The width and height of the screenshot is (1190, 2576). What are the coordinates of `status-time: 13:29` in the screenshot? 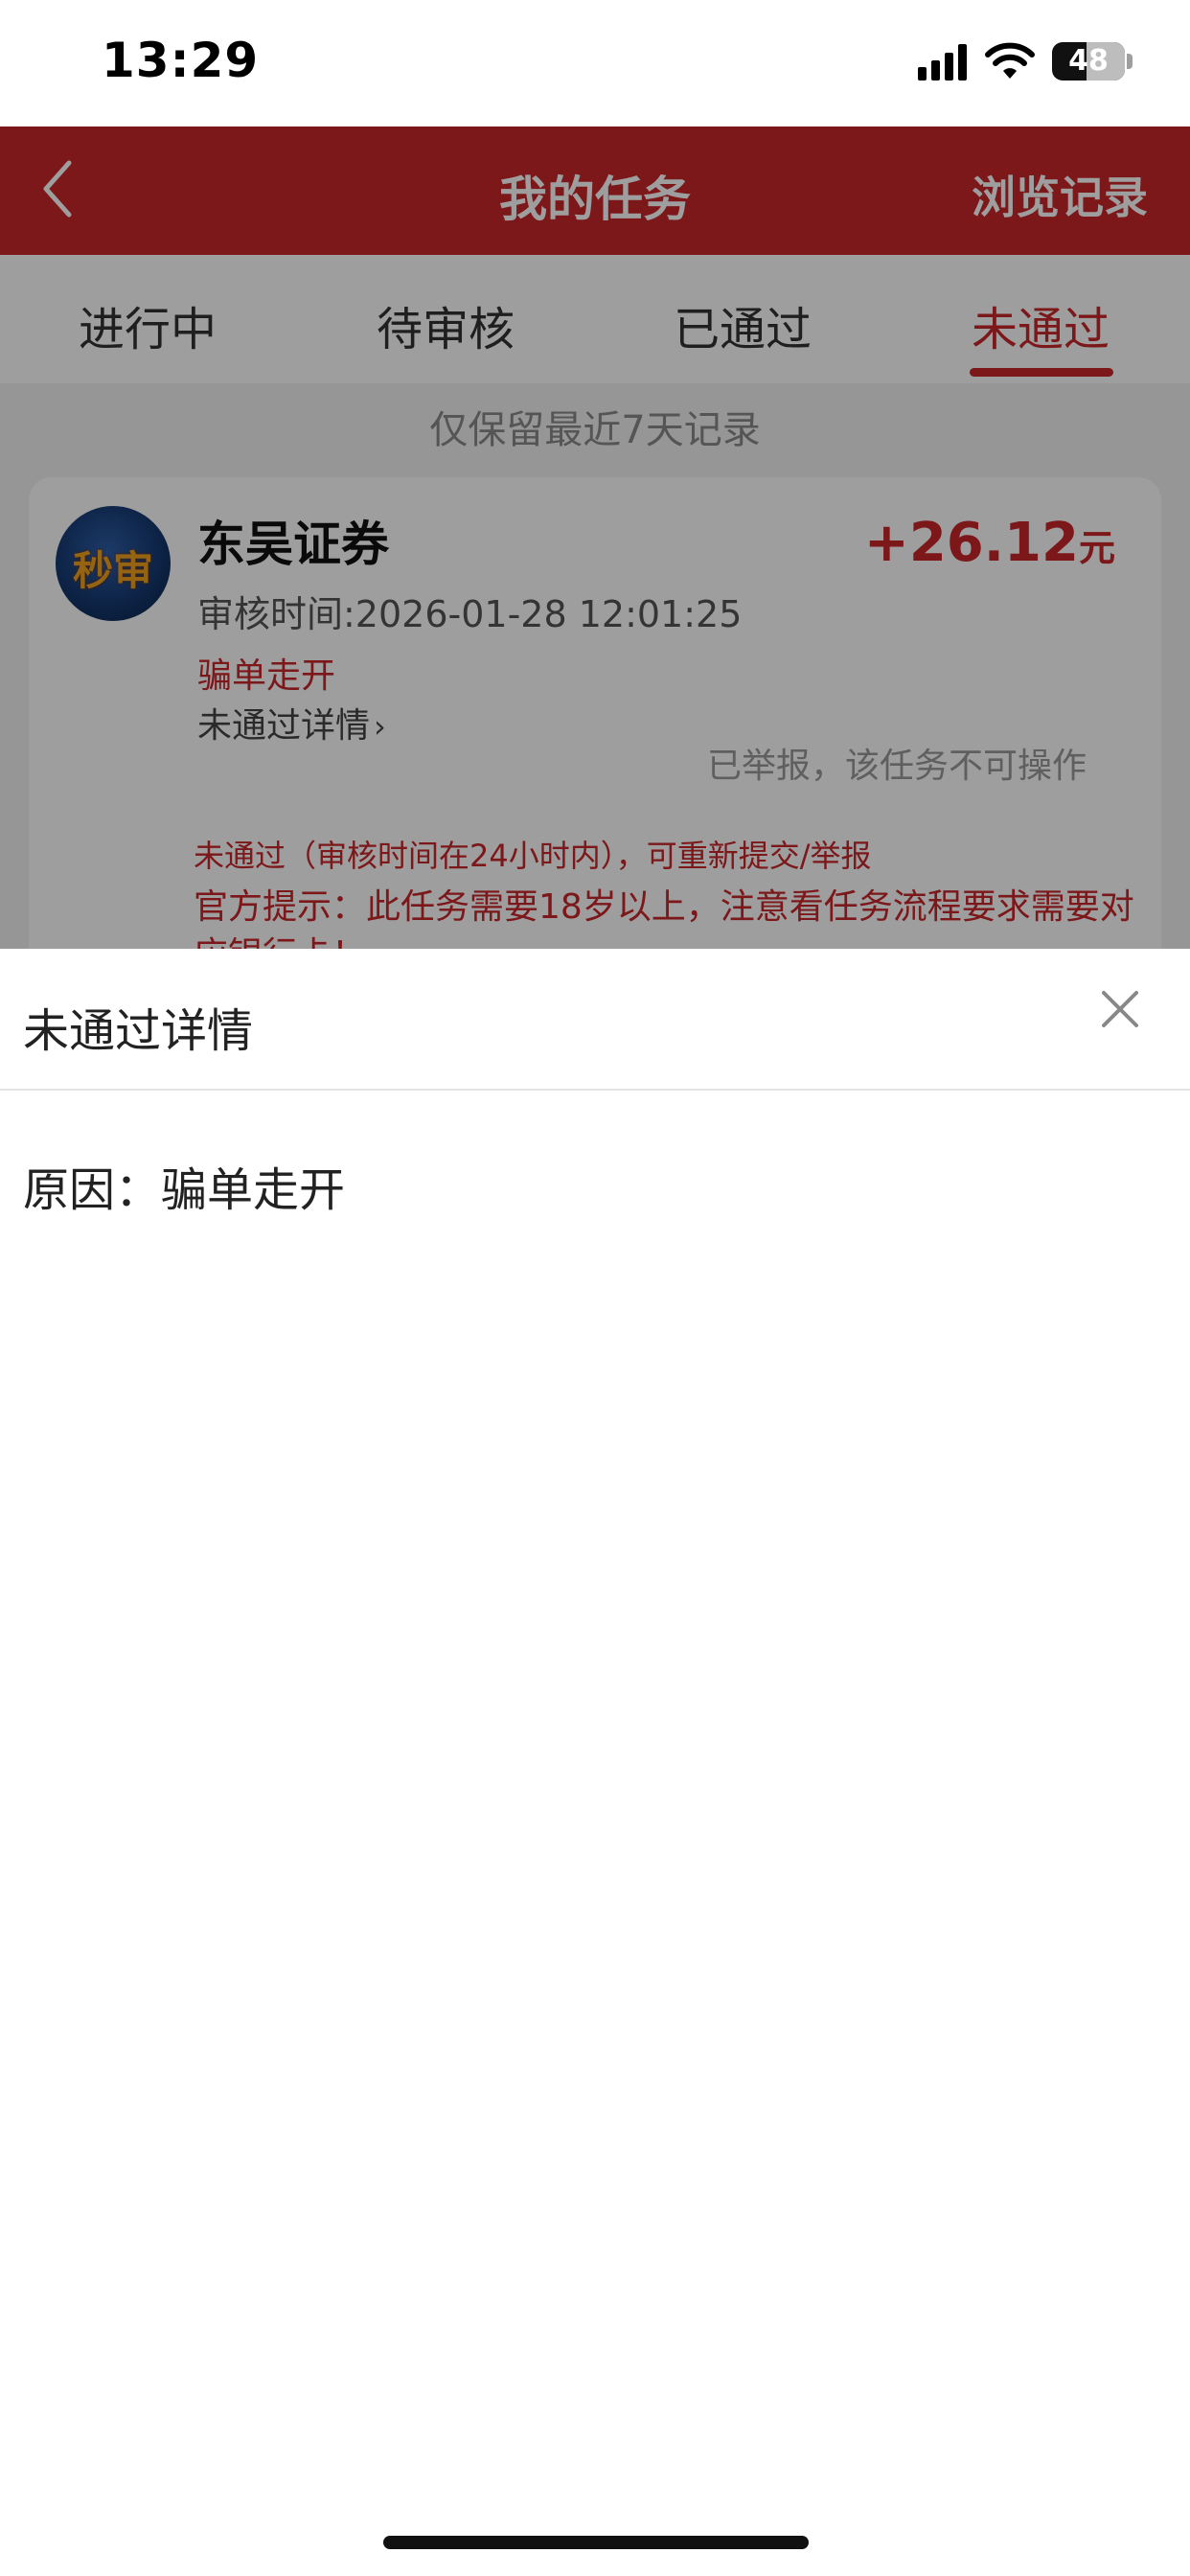 It's located at (181, 60).